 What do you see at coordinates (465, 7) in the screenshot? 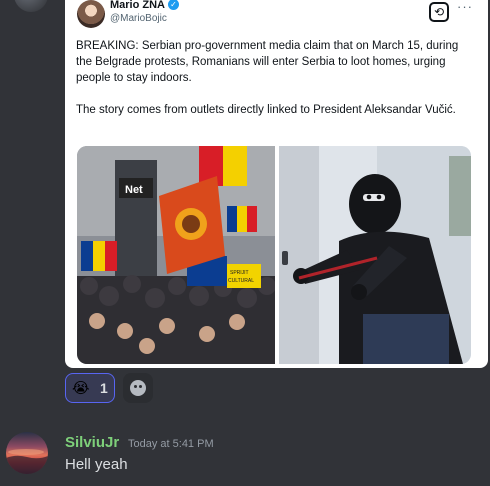
I see `more-options-icon: ···` at bounding box center [465, 7].